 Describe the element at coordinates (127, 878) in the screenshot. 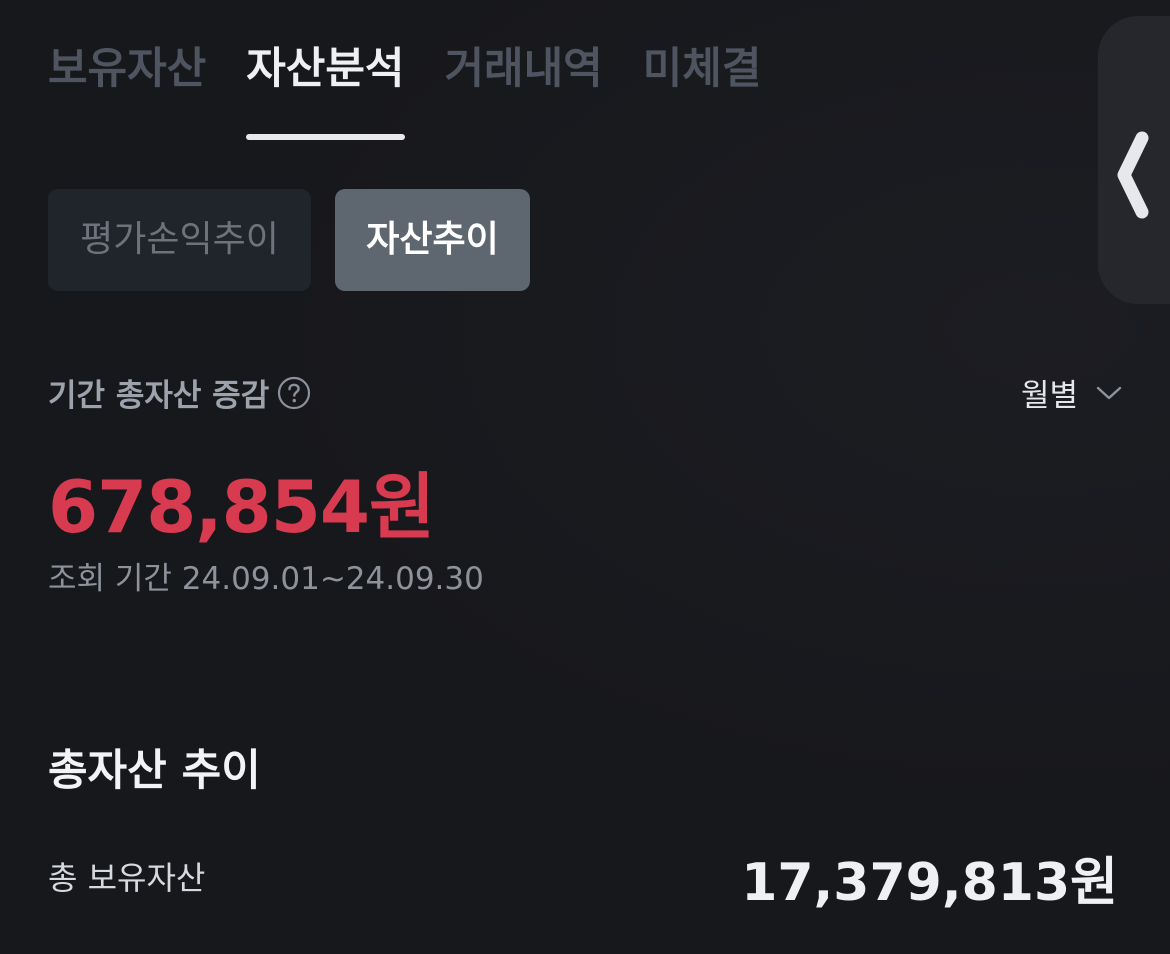

I see `total-holdings-label: 총 보유자산` at that location.